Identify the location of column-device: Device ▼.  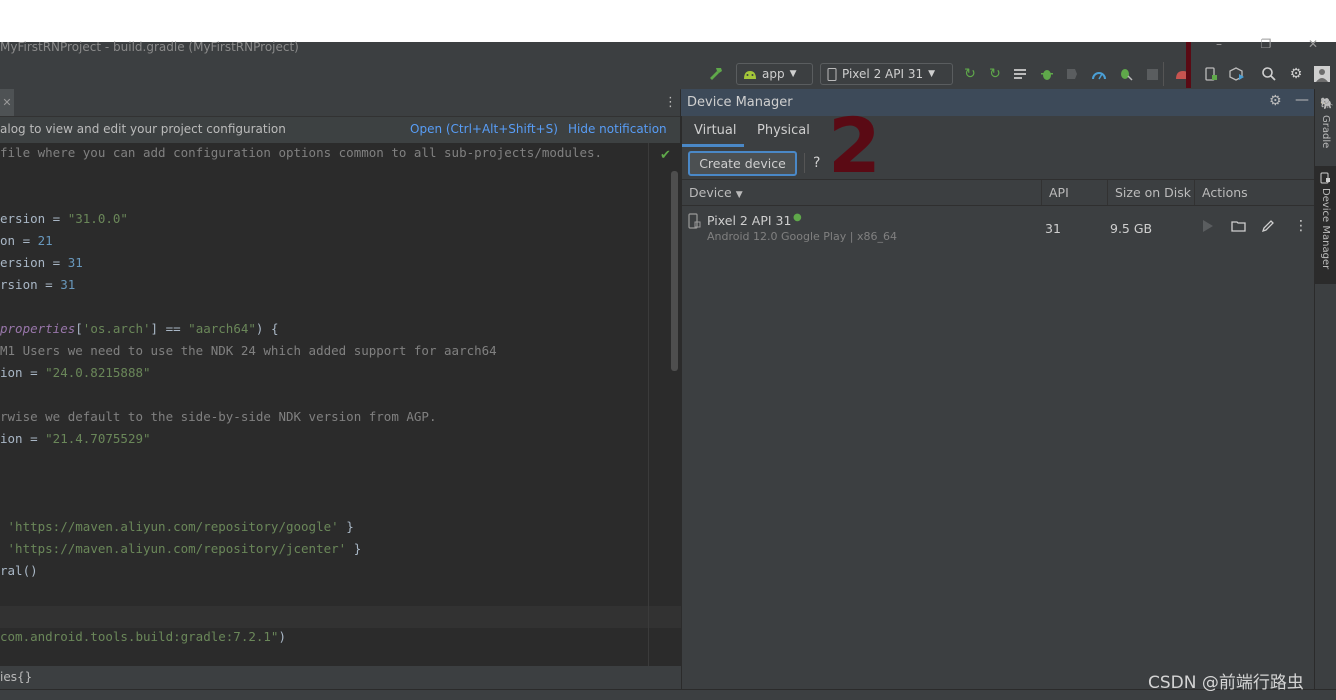
(862, 192).